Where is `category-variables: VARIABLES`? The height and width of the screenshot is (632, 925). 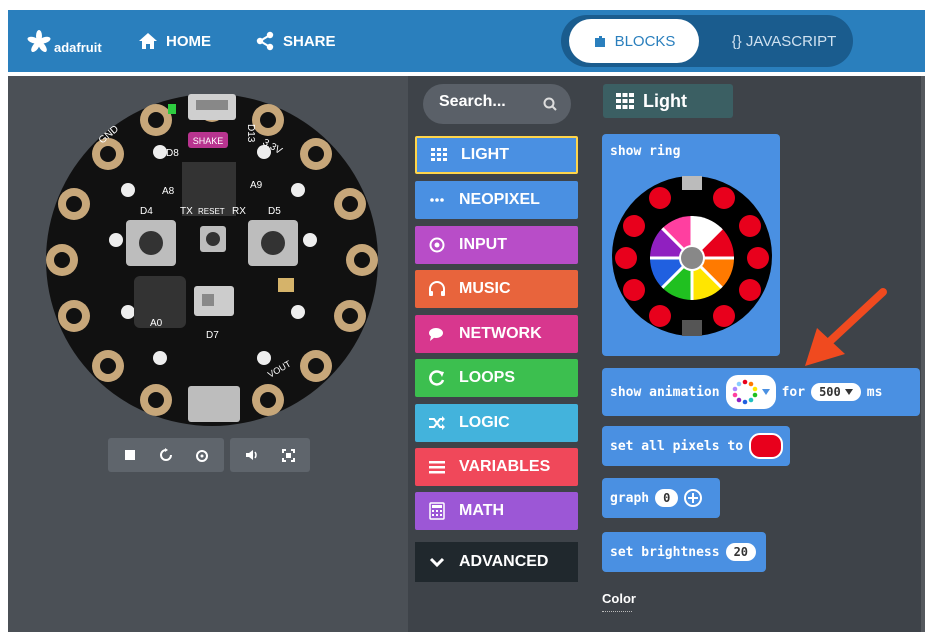 category-variables: VARIABLES is located at coordinates (496, 467).